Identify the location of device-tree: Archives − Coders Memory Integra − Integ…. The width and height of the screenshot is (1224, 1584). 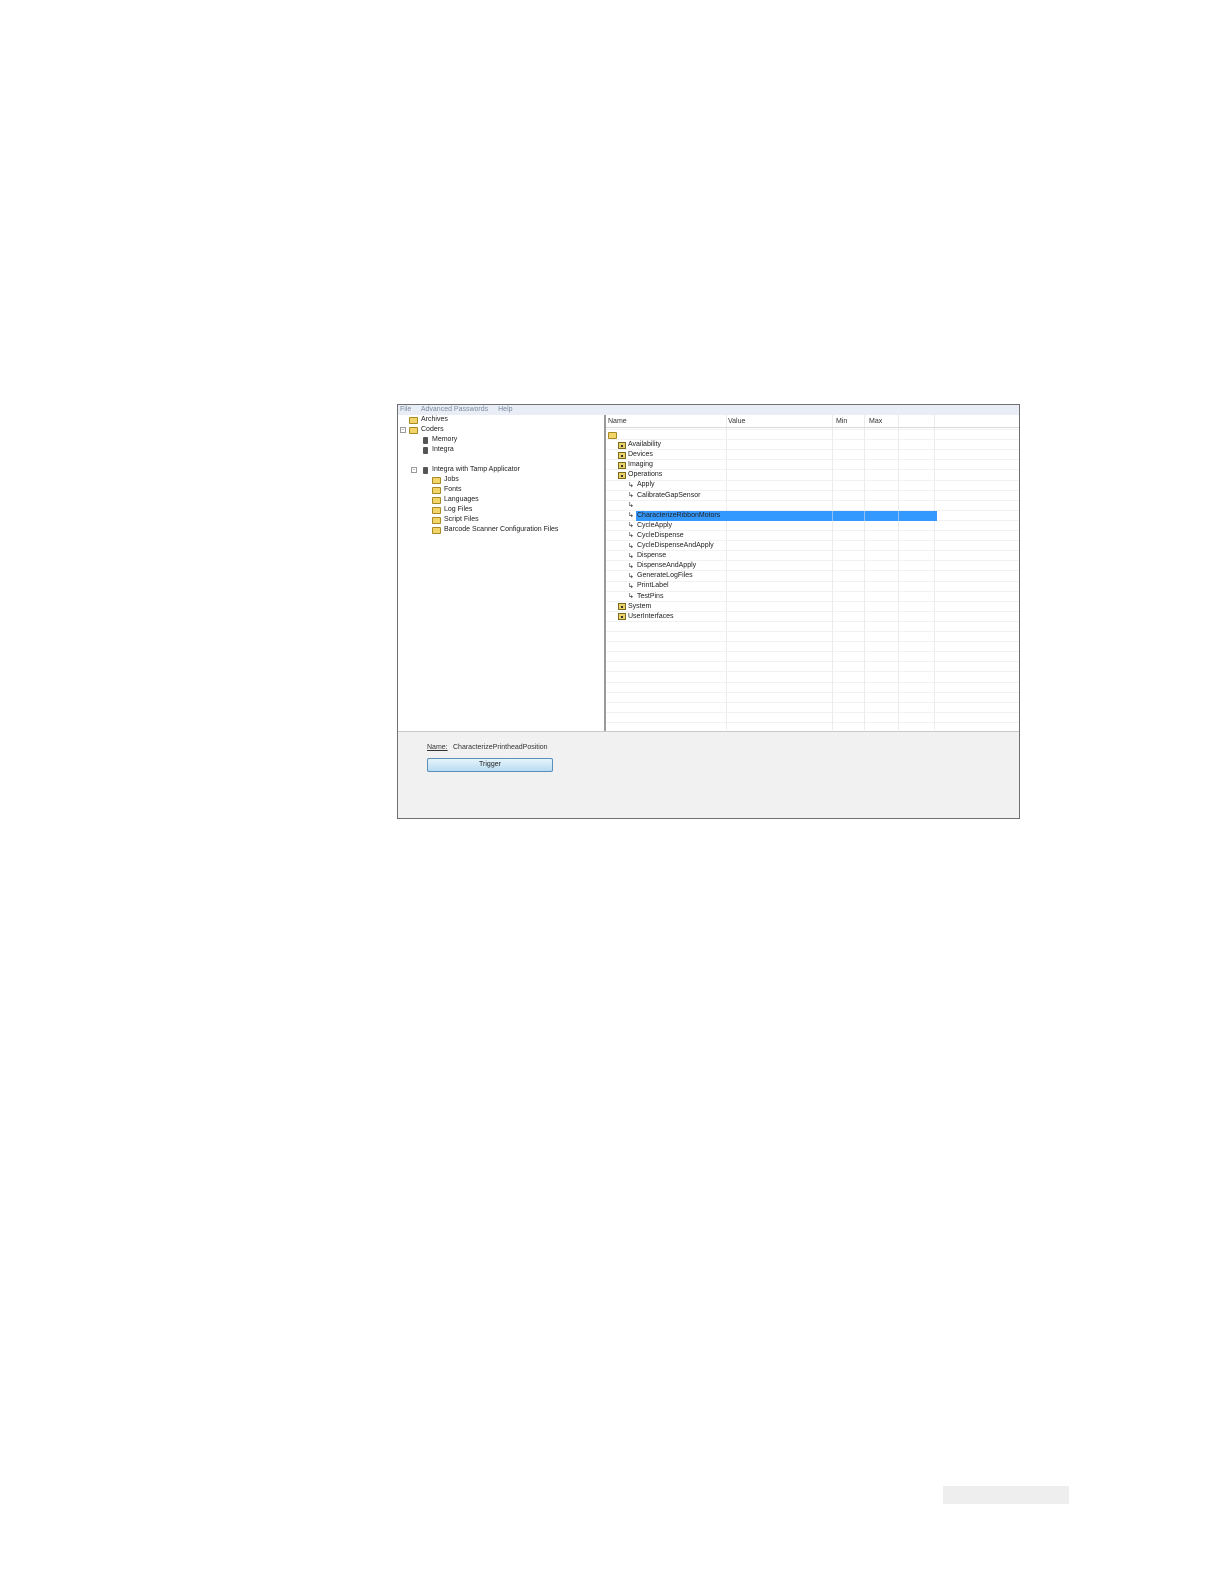
(501, 572).